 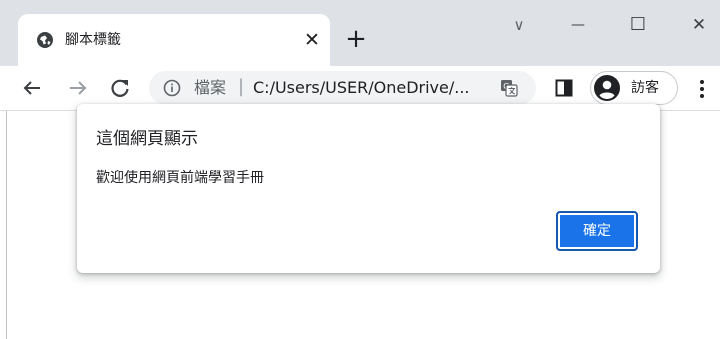 I want to click on profile-button: 訪客, so click(x=634, y=88).